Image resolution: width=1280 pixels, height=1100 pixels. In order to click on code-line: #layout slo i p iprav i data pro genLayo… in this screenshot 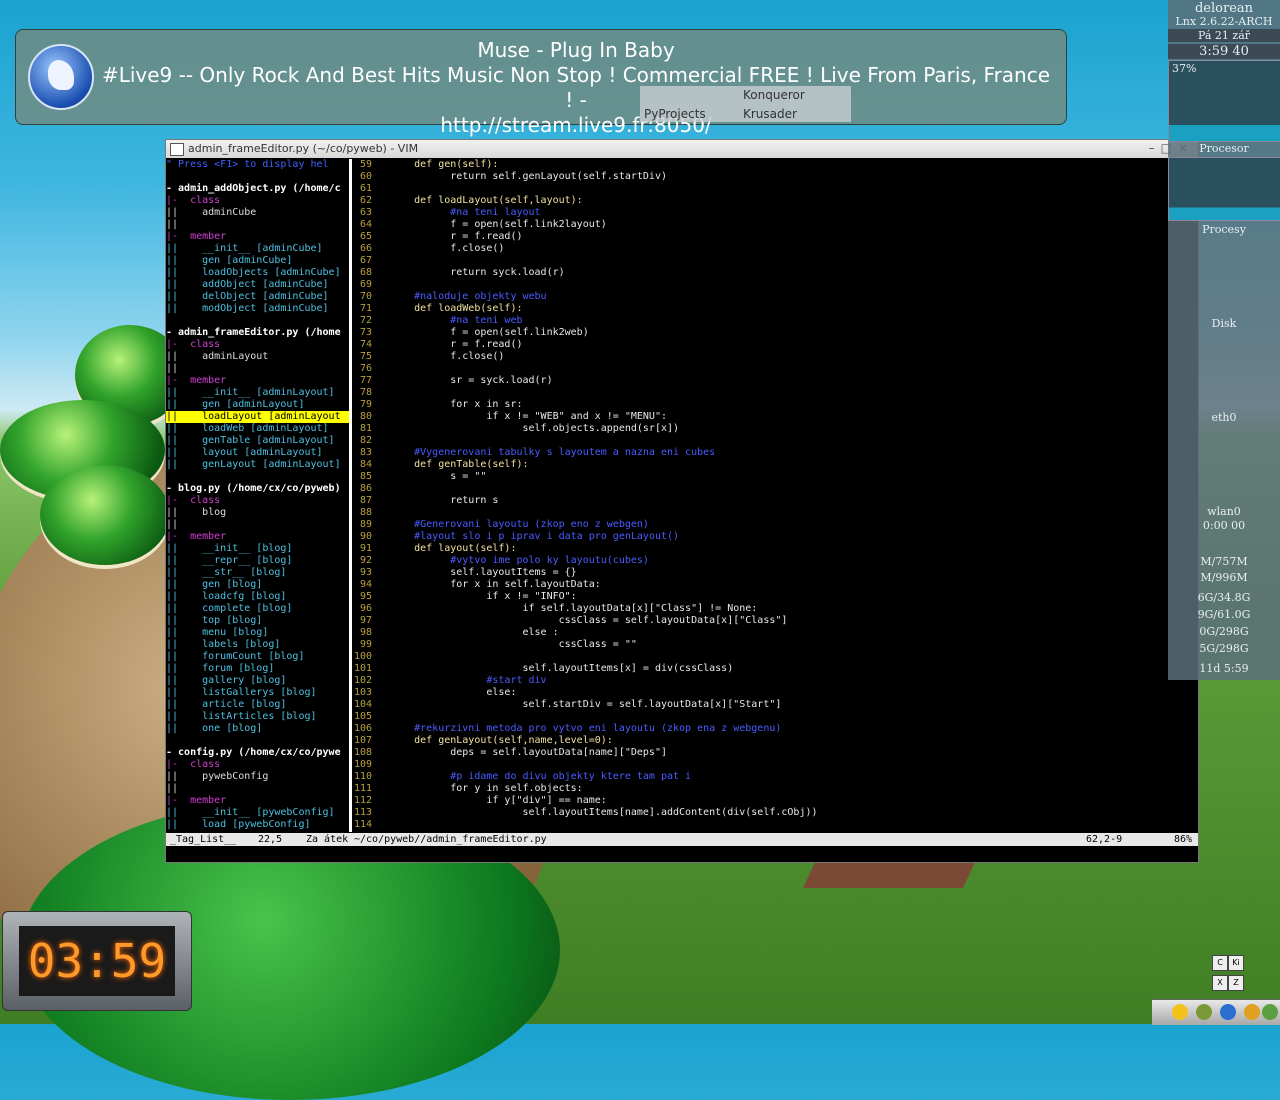, I will do `click(788, 537)`.